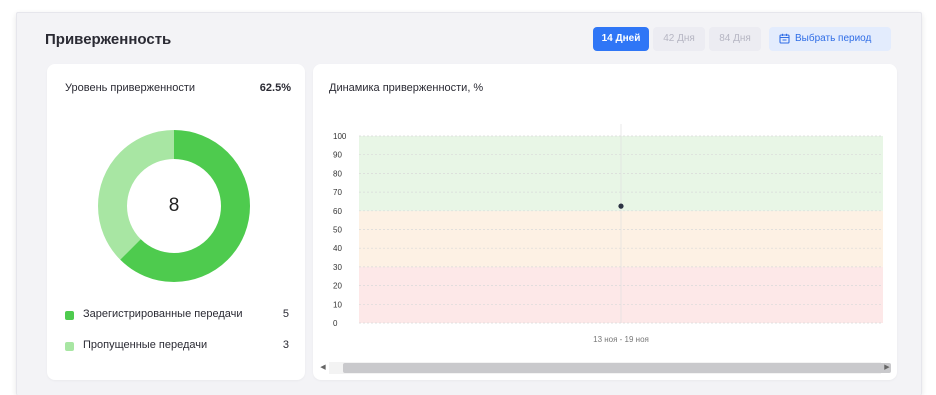  What do you see at coordinates (285, 314) in the screenshot?
I see `legend-count-registered: 5` at bounding box center [285, 314].